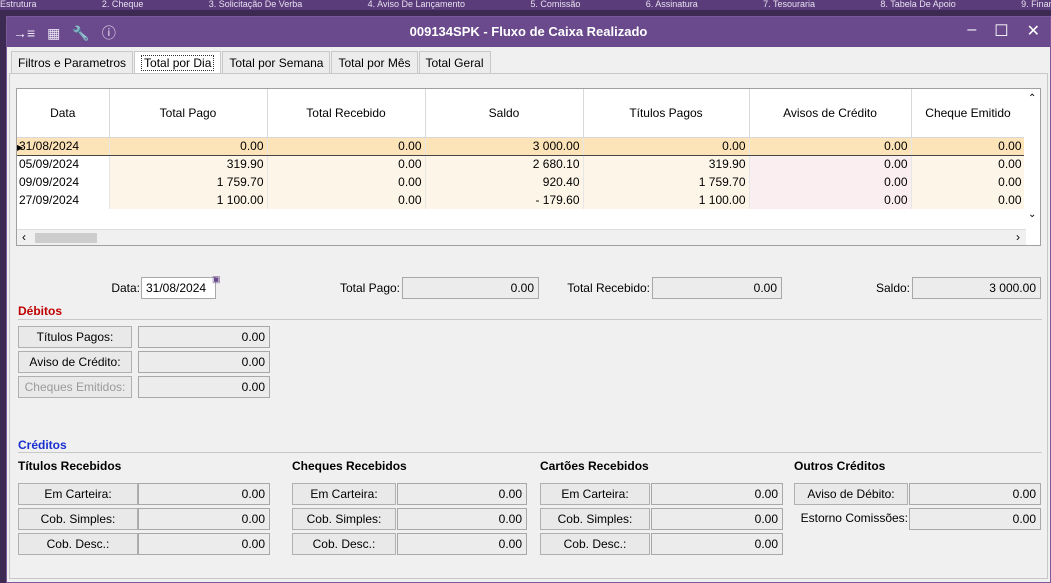 The height and width of the screenshot is (583, 1051). I want to click on cheques-emitidos-field: 0.00, so click(204, 387).